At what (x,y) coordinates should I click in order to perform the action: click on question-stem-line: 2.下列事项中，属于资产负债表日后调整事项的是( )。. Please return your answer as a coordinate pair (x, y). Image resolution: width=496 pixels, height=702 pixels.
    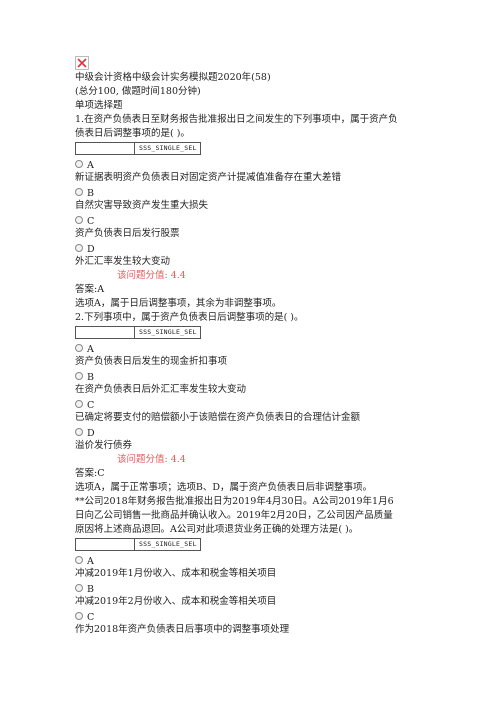
    Looking at the image, I should click on (189, 317).